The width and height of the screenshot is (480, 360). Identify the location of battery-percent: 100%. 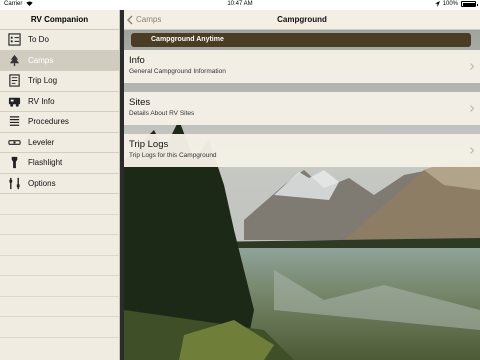
(450, 4).